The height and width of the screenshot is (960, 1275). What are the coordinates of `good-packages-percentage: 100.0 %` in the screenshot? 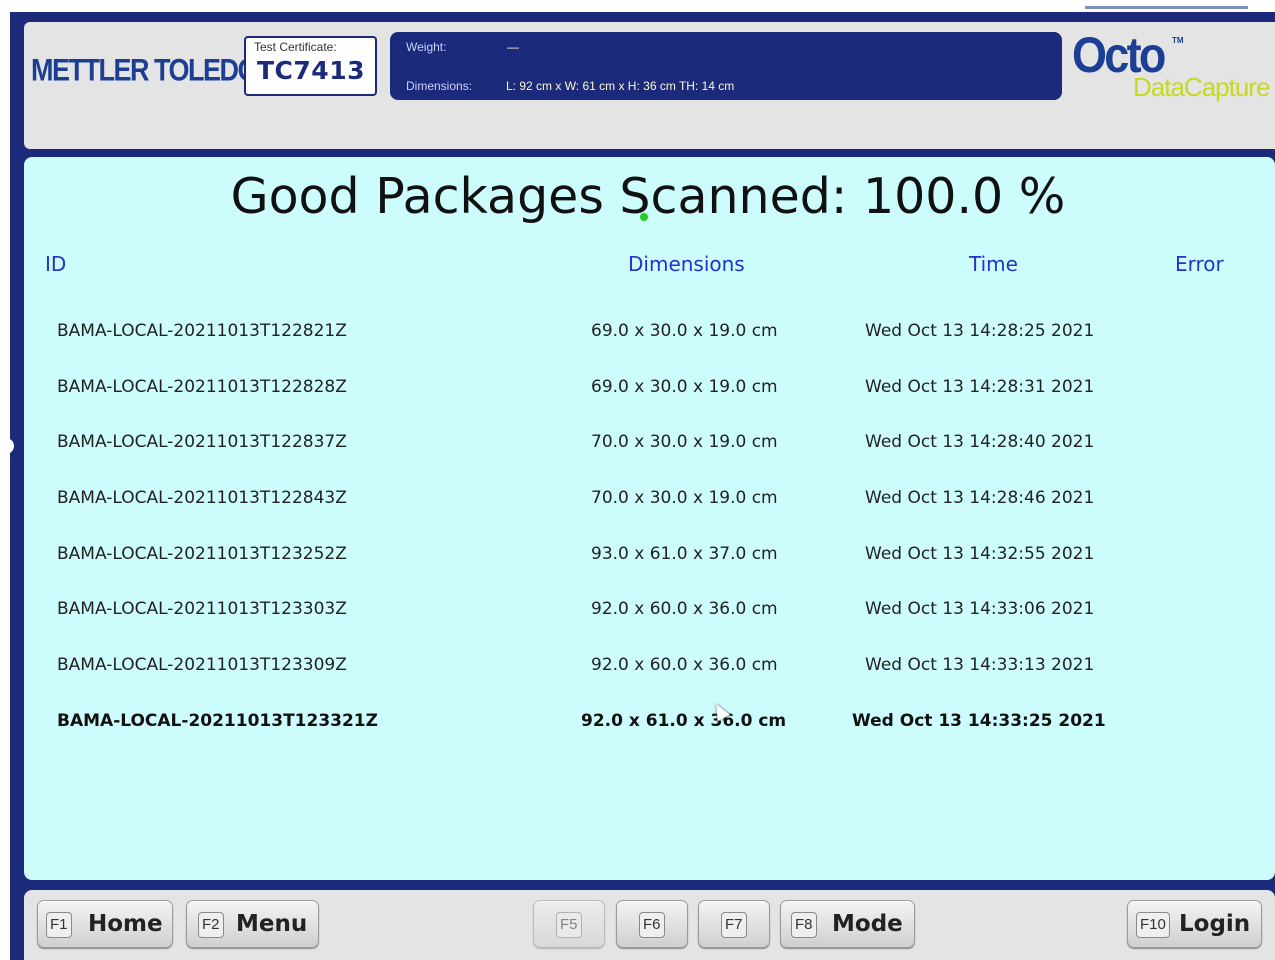 It's located at (964, 196).